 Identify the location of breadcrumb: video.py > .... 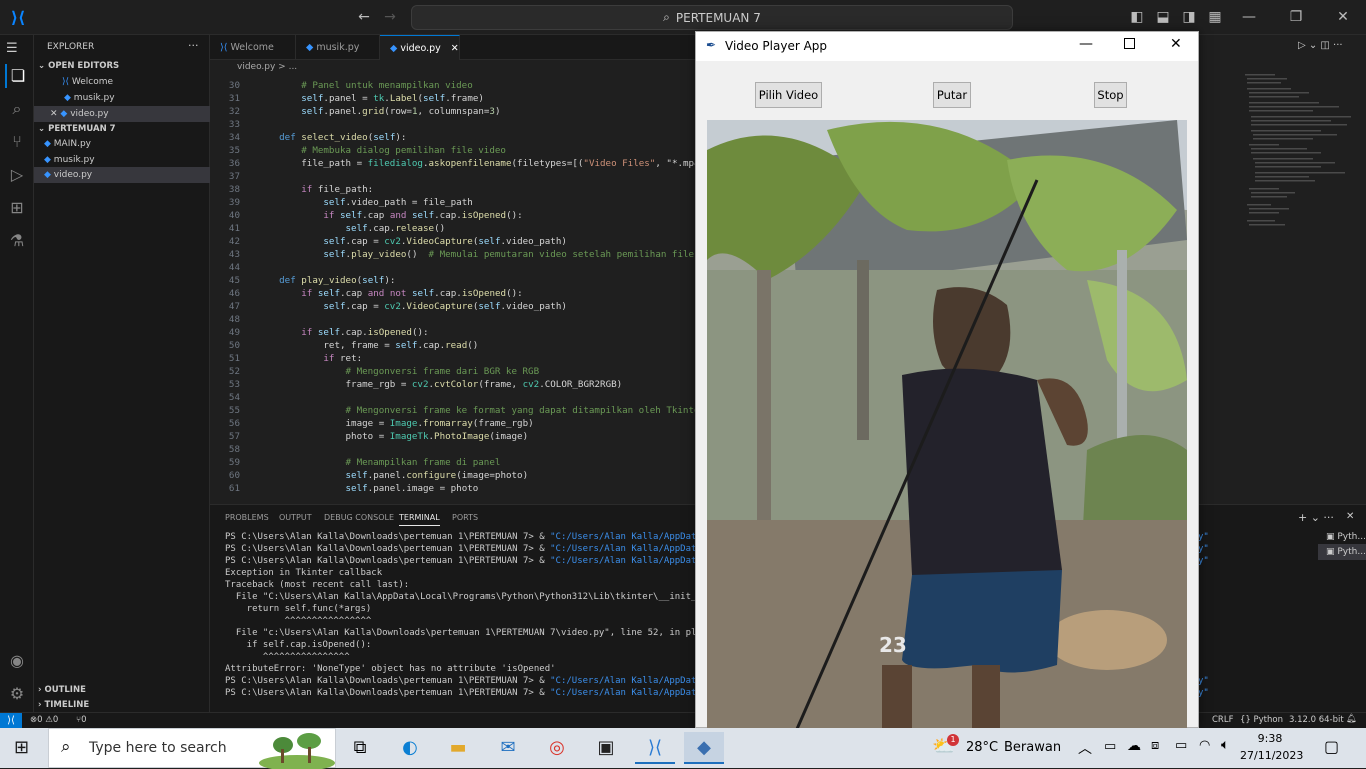
(453, 67).